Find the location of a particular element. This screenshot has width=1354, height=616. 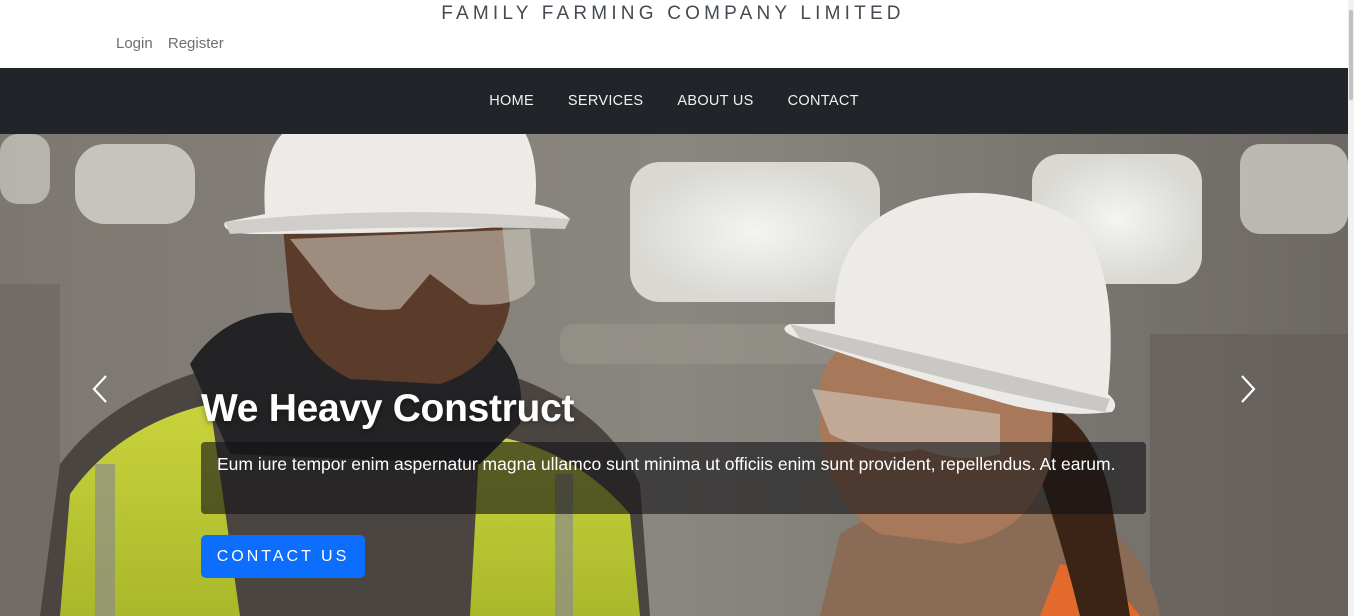

register-link: Register is located at coordinates (196, 43).